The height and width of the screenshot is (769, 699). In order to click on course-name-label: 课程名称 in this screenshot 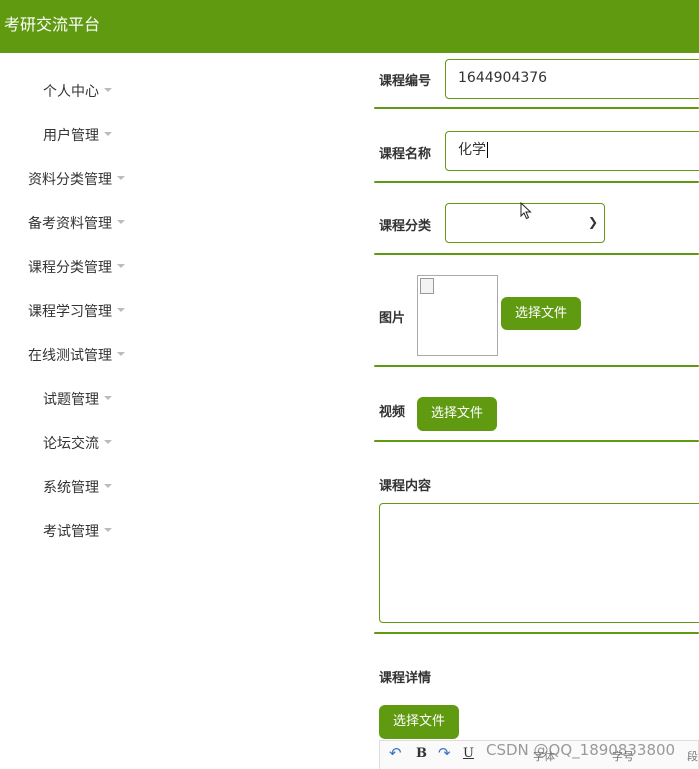, I will do `click(405, 154)`.